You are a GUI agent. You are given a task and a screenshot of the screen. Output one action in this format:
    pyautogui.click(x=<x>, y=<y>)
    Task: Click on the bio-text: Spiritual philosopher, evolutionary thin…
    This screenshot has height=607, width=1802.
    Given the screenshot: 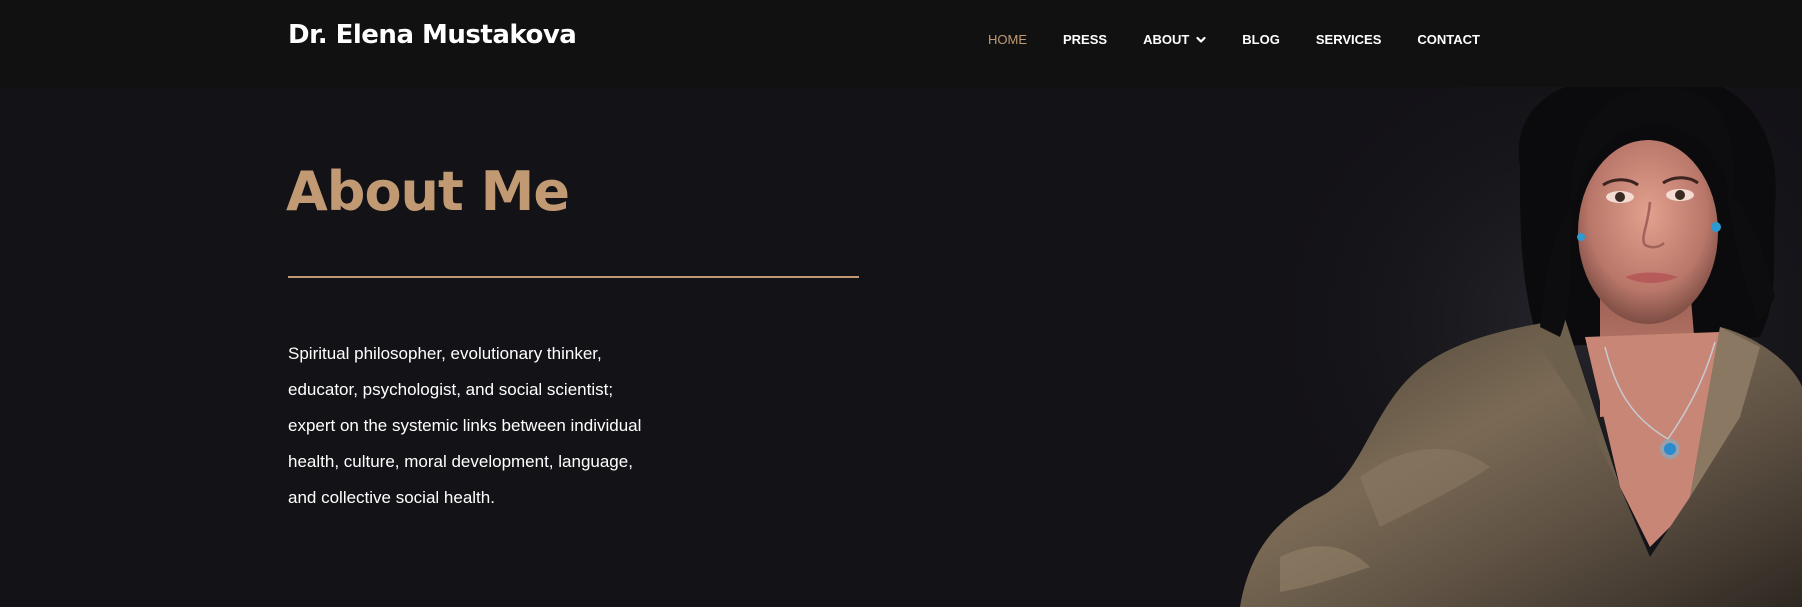 What is the action you would take?
    pyautogui.click(x=498, y=426)
    